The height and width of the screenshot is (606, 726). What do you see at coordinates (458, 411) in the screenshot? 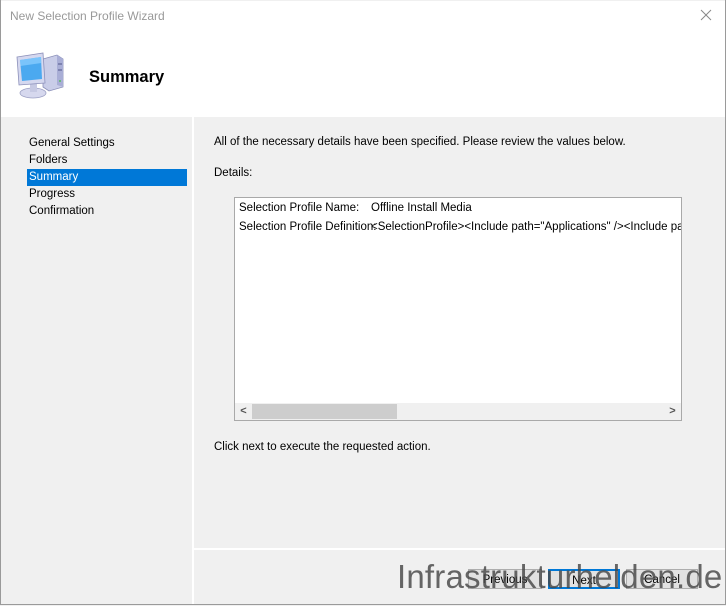
I see `horizontal-scrollbar: < >` at bounding box center [458, 411].